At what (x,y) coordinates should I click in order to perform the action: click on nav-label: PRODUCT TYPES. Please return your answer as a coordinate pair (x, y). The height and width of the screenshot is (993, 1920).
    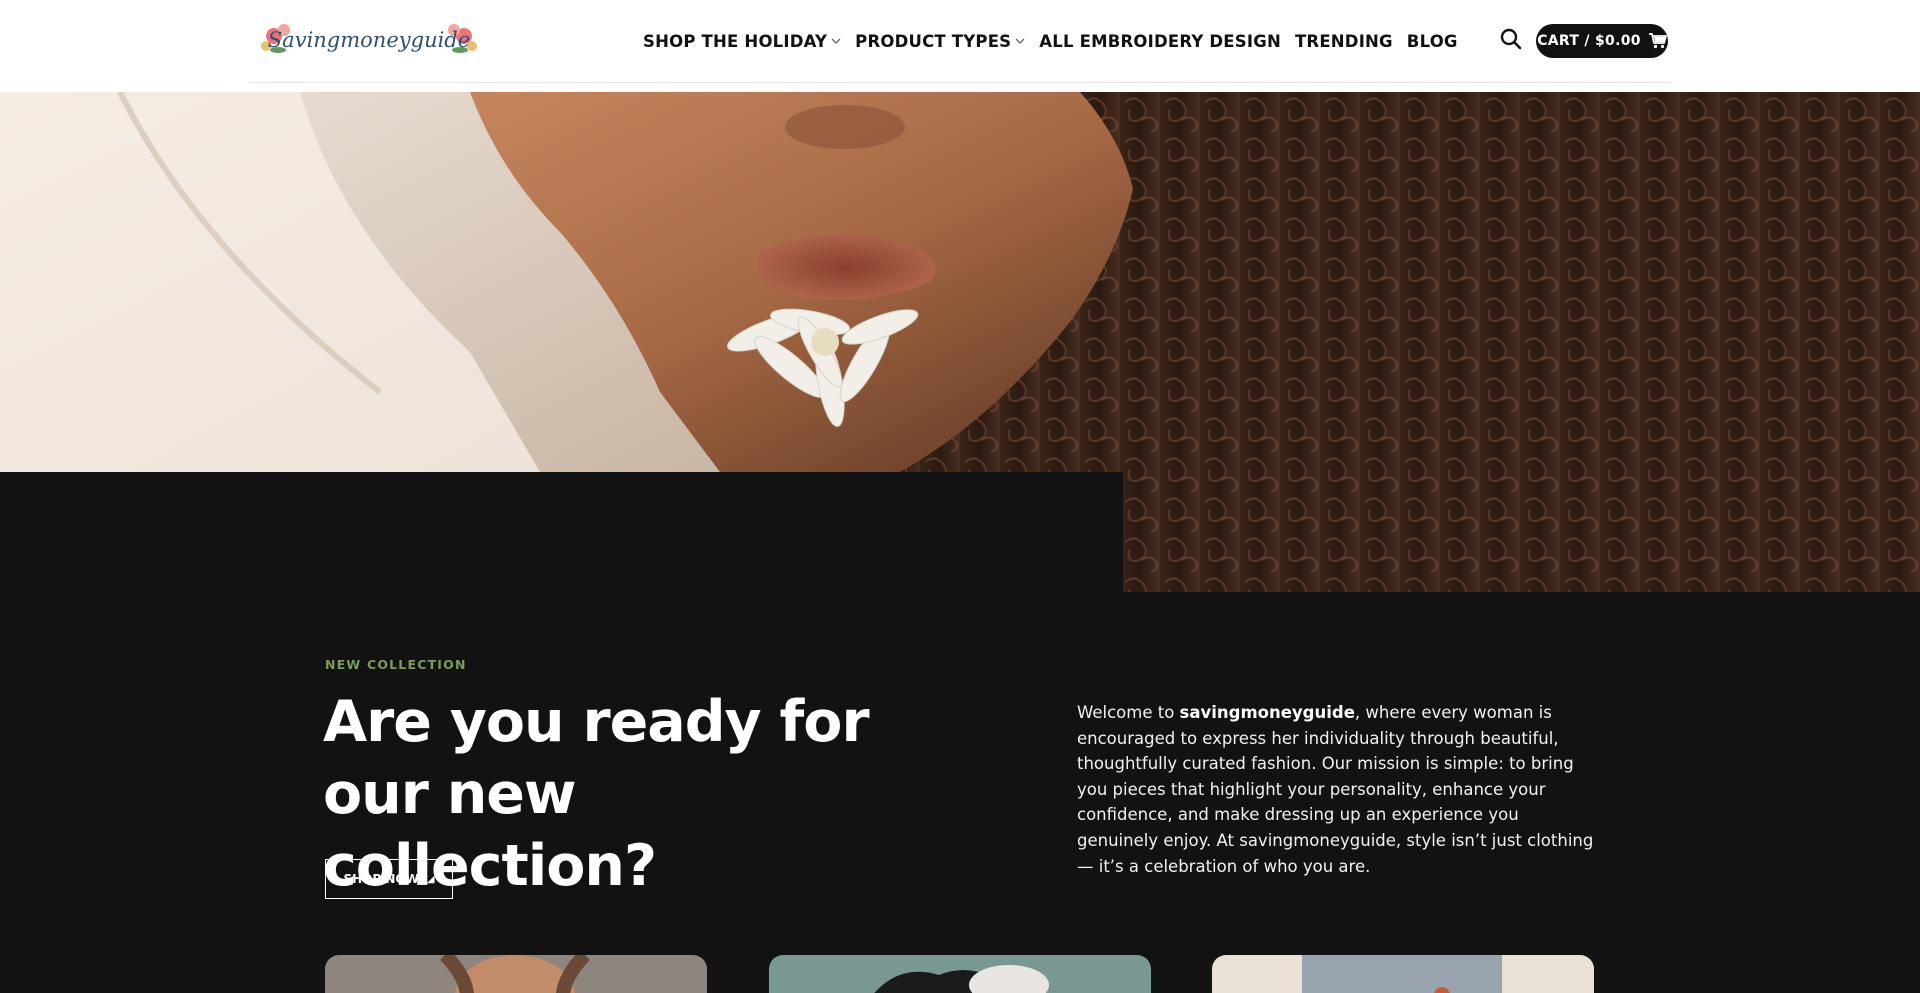
    Looking at the image, I should click on (933, 41).